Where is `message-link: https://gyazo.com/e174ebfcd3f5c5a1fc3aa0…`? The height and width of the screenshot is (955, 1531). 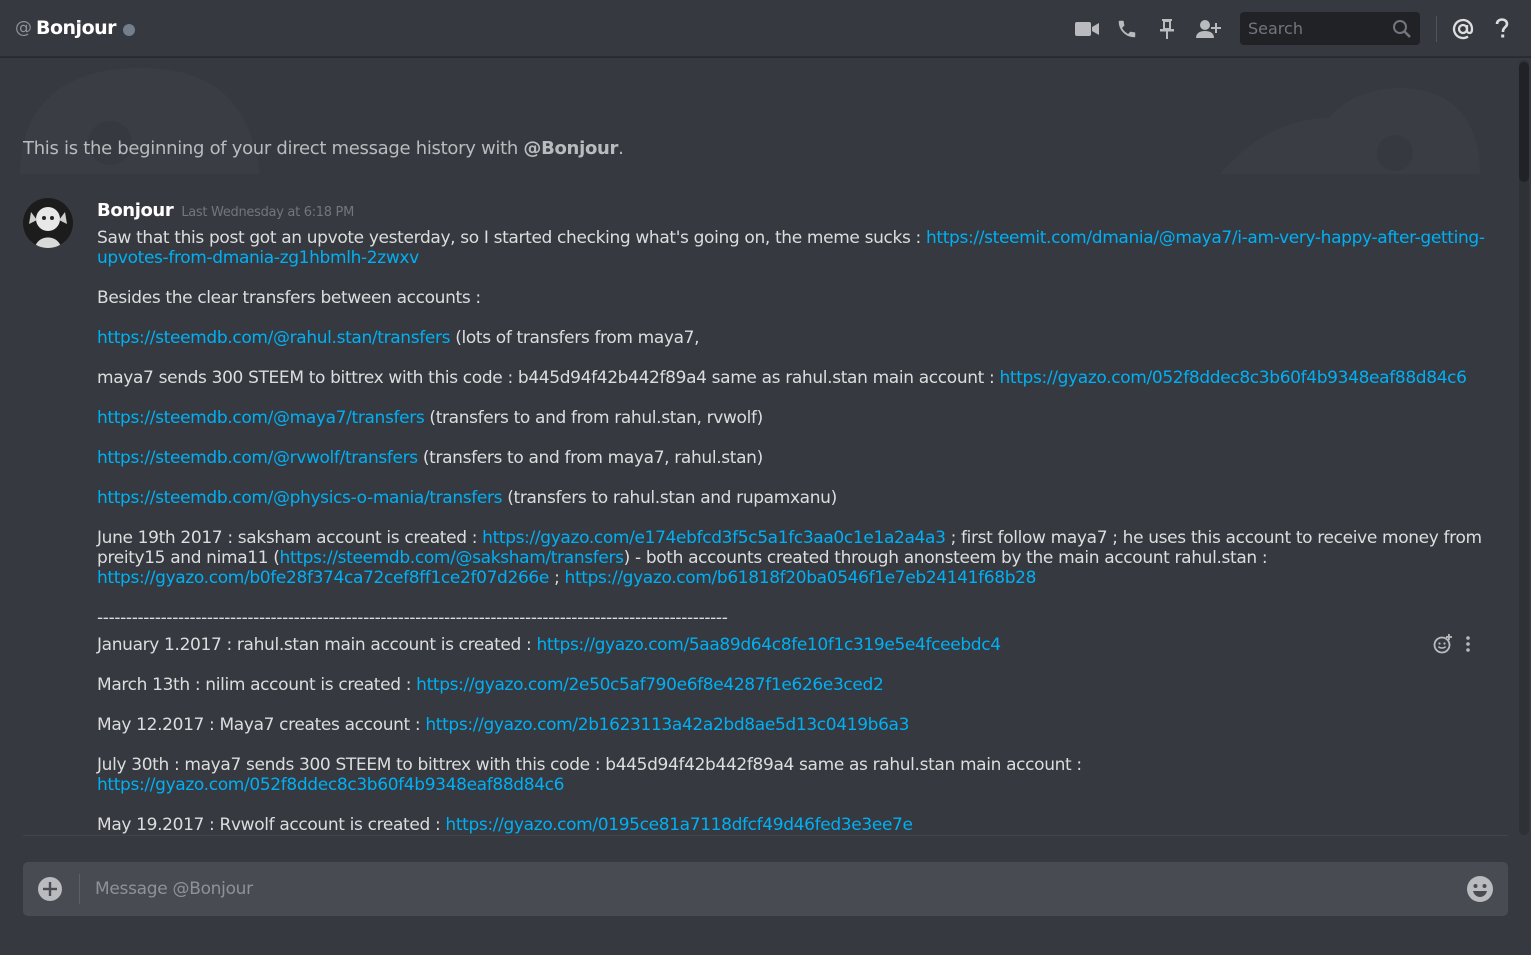 message-link: https://gyazo.com/e174ebfcd3f5c5a1fc3aa0… is located at coordinates (714, 538).